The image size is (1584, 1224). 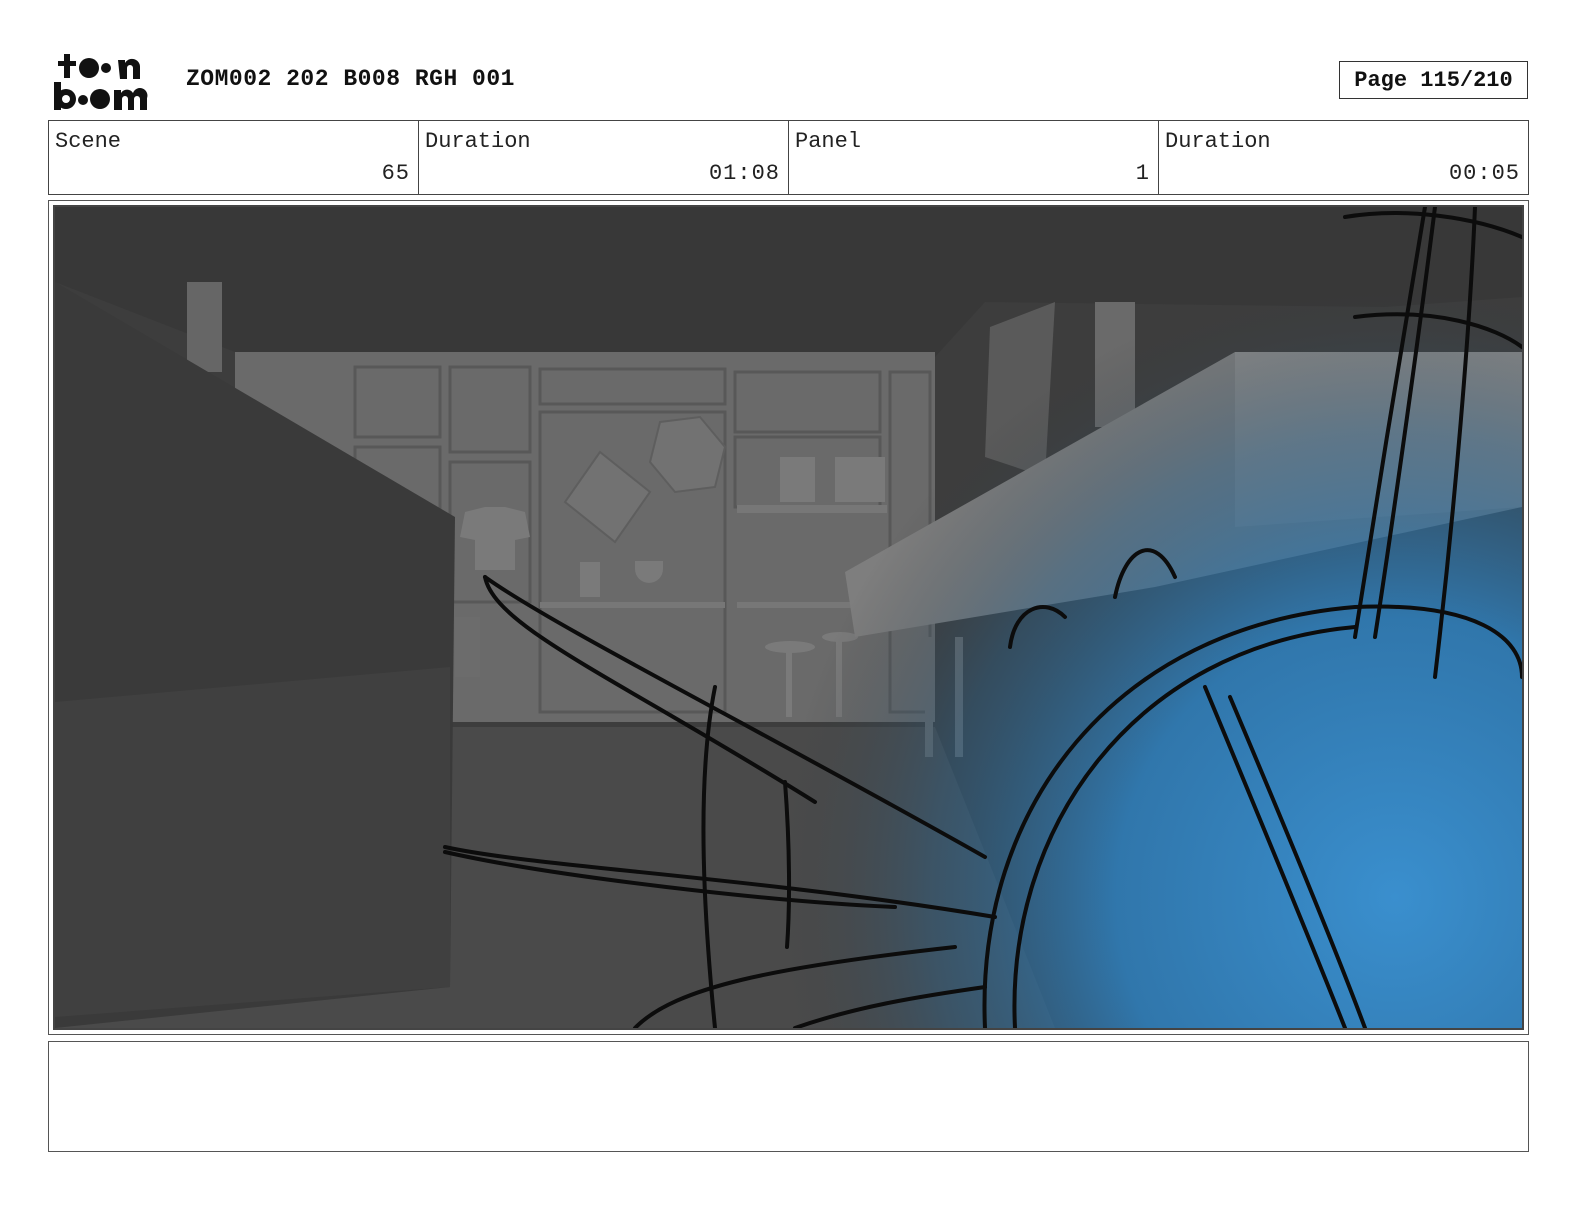 I want to click on scene-value: 65, so click(x=395, y=173).